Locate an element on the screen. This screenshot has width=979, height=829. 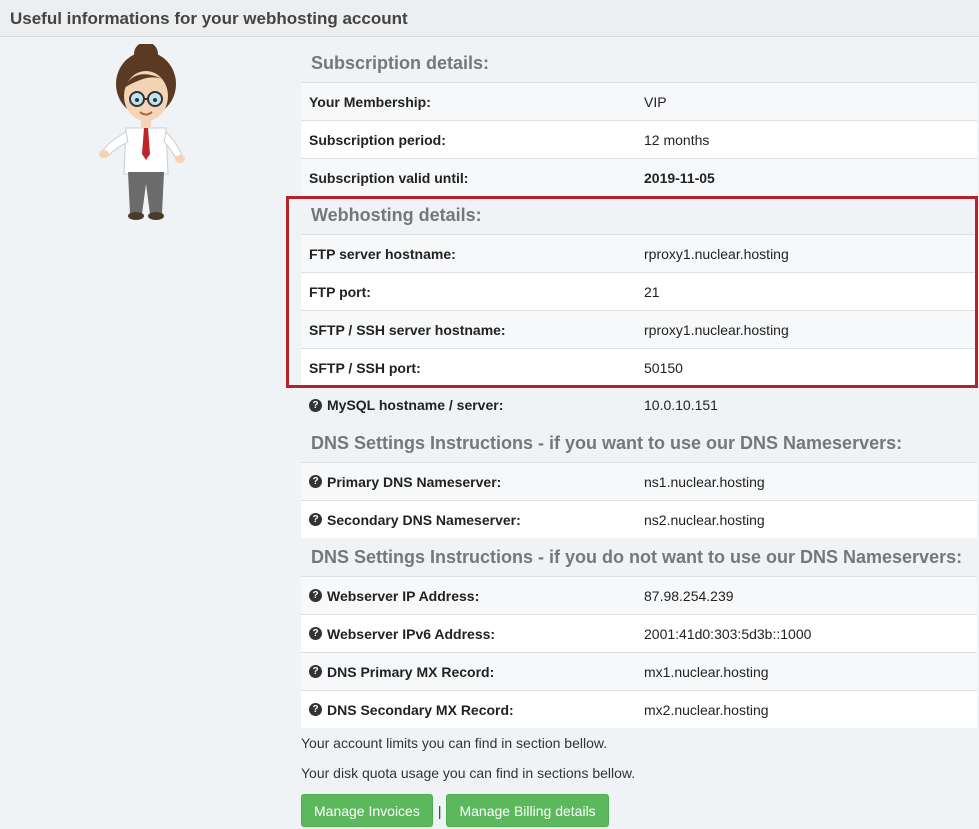
row-label: ? Webserver IPv6 Address: is located at coordinates (468, 634).